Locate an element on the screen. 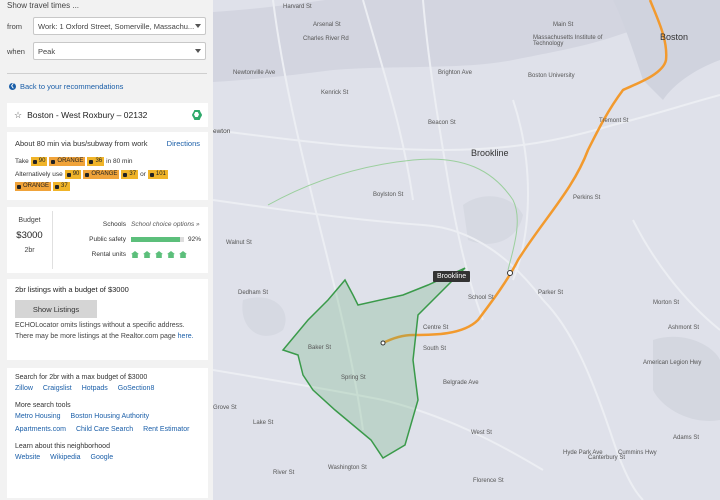 This screenshot has height=500, width=720. search-links: Zillow Craigslist Hotpads GoSection8 is located at coordinates (107, 388).